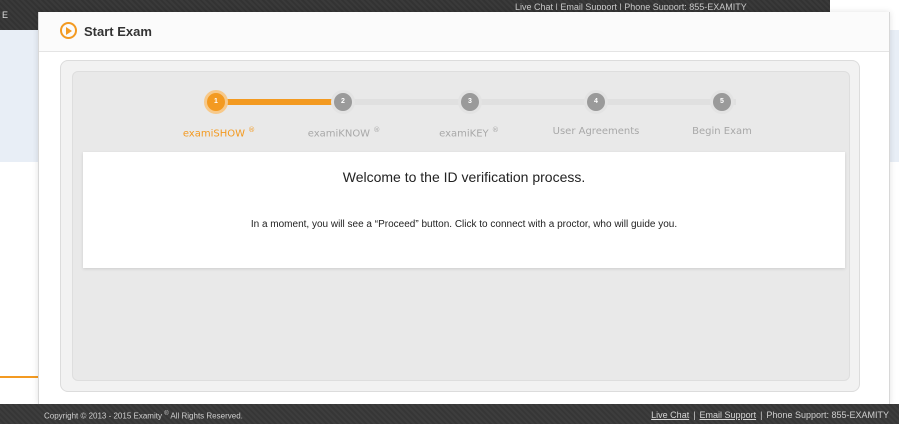 Image resolution: width=899 pixels, height=424 pixels. I want to click on step-1-label: examiSHOW ®, so click(219, 133).